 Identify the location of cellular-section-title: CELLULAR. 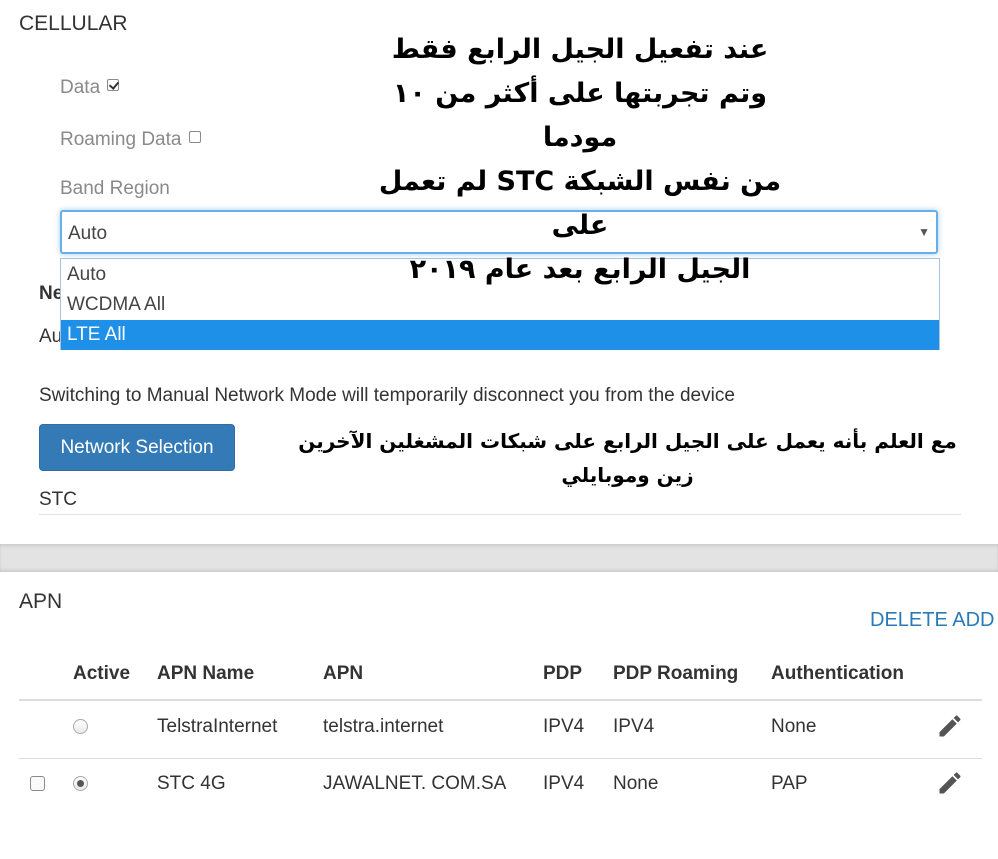
(73, 23).